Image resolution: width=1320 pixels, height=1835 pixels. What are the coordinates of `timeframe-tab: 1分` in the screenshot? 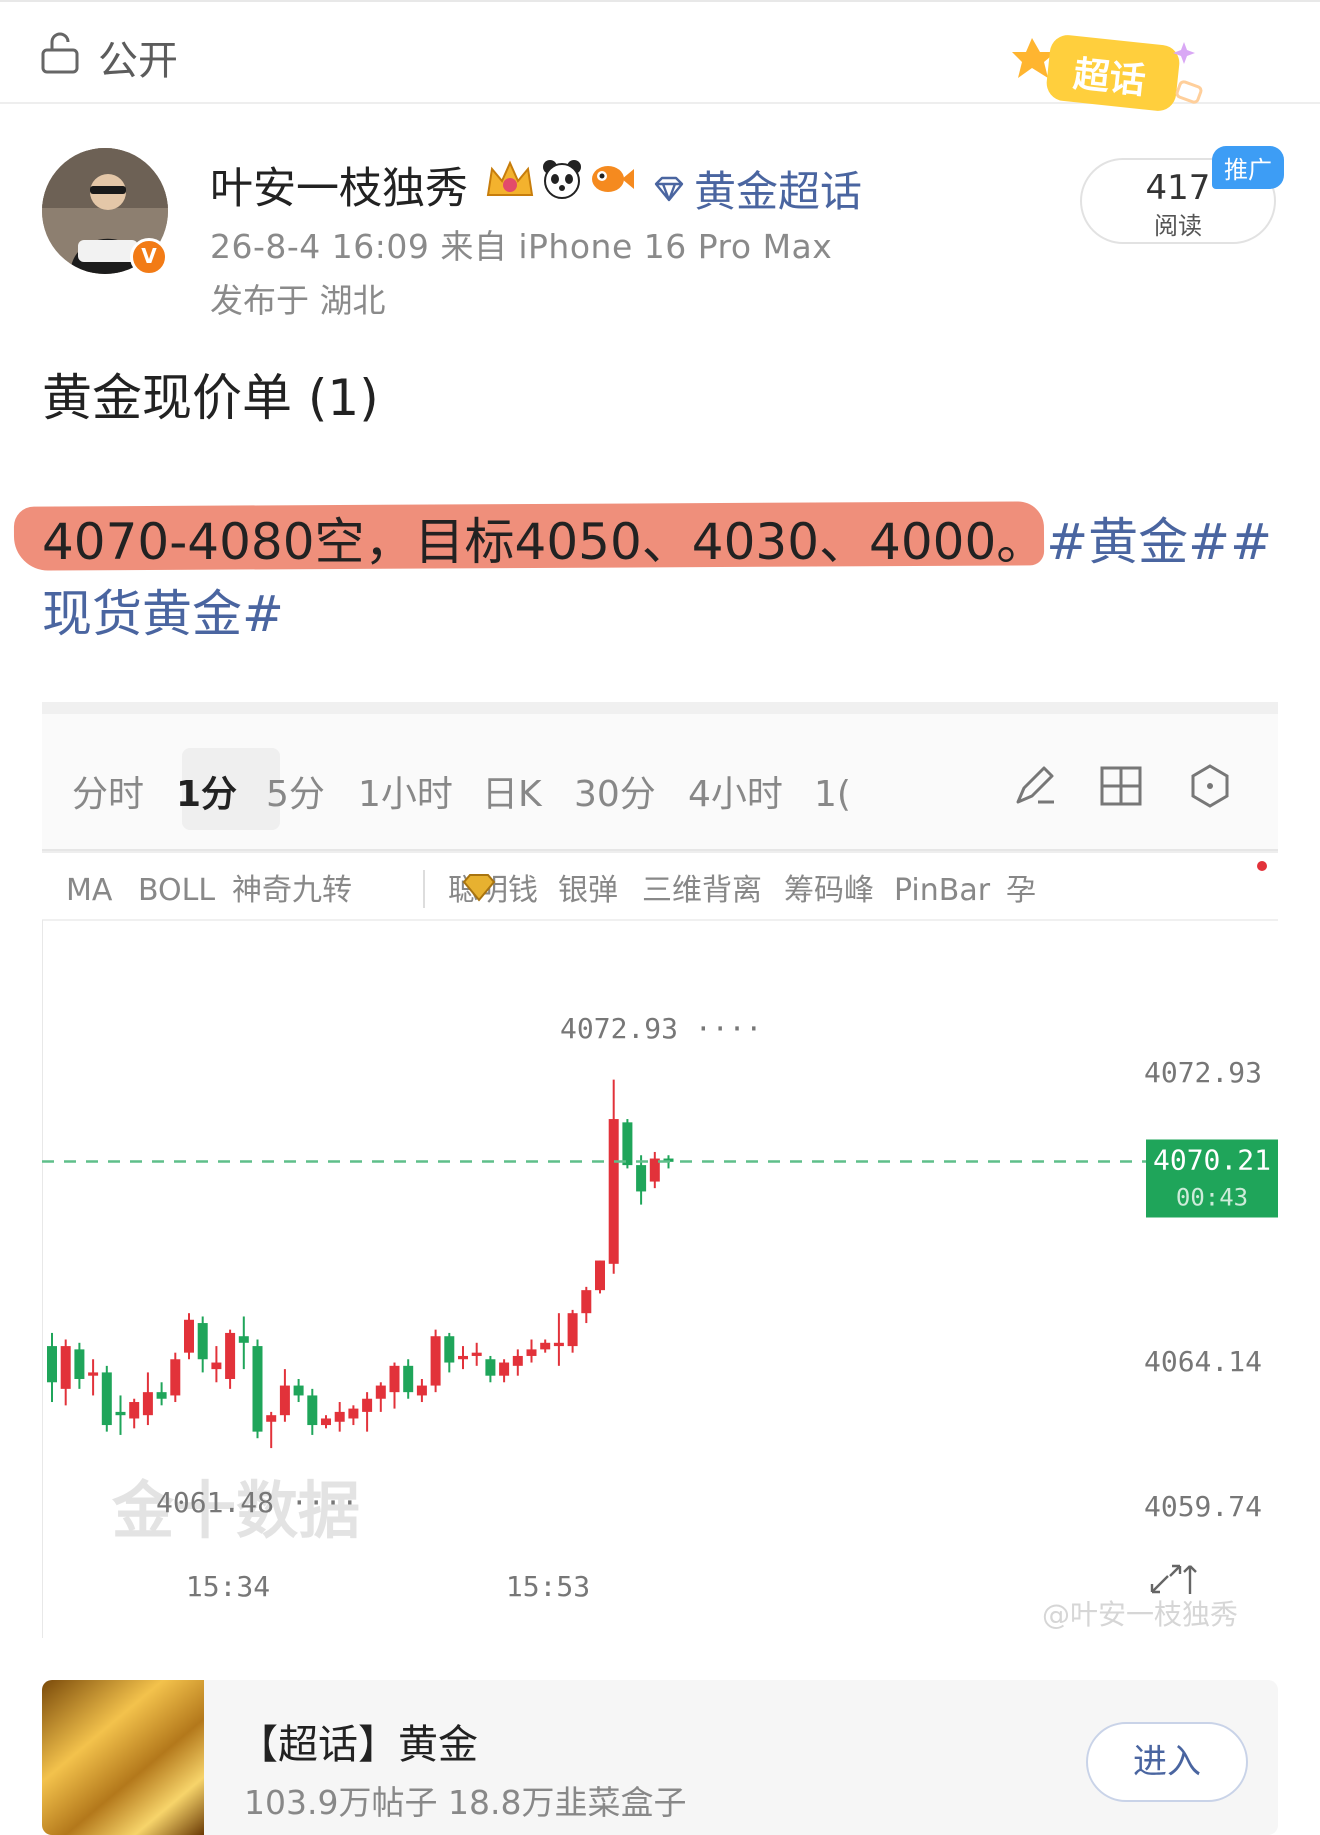 It's located at (206, 794).